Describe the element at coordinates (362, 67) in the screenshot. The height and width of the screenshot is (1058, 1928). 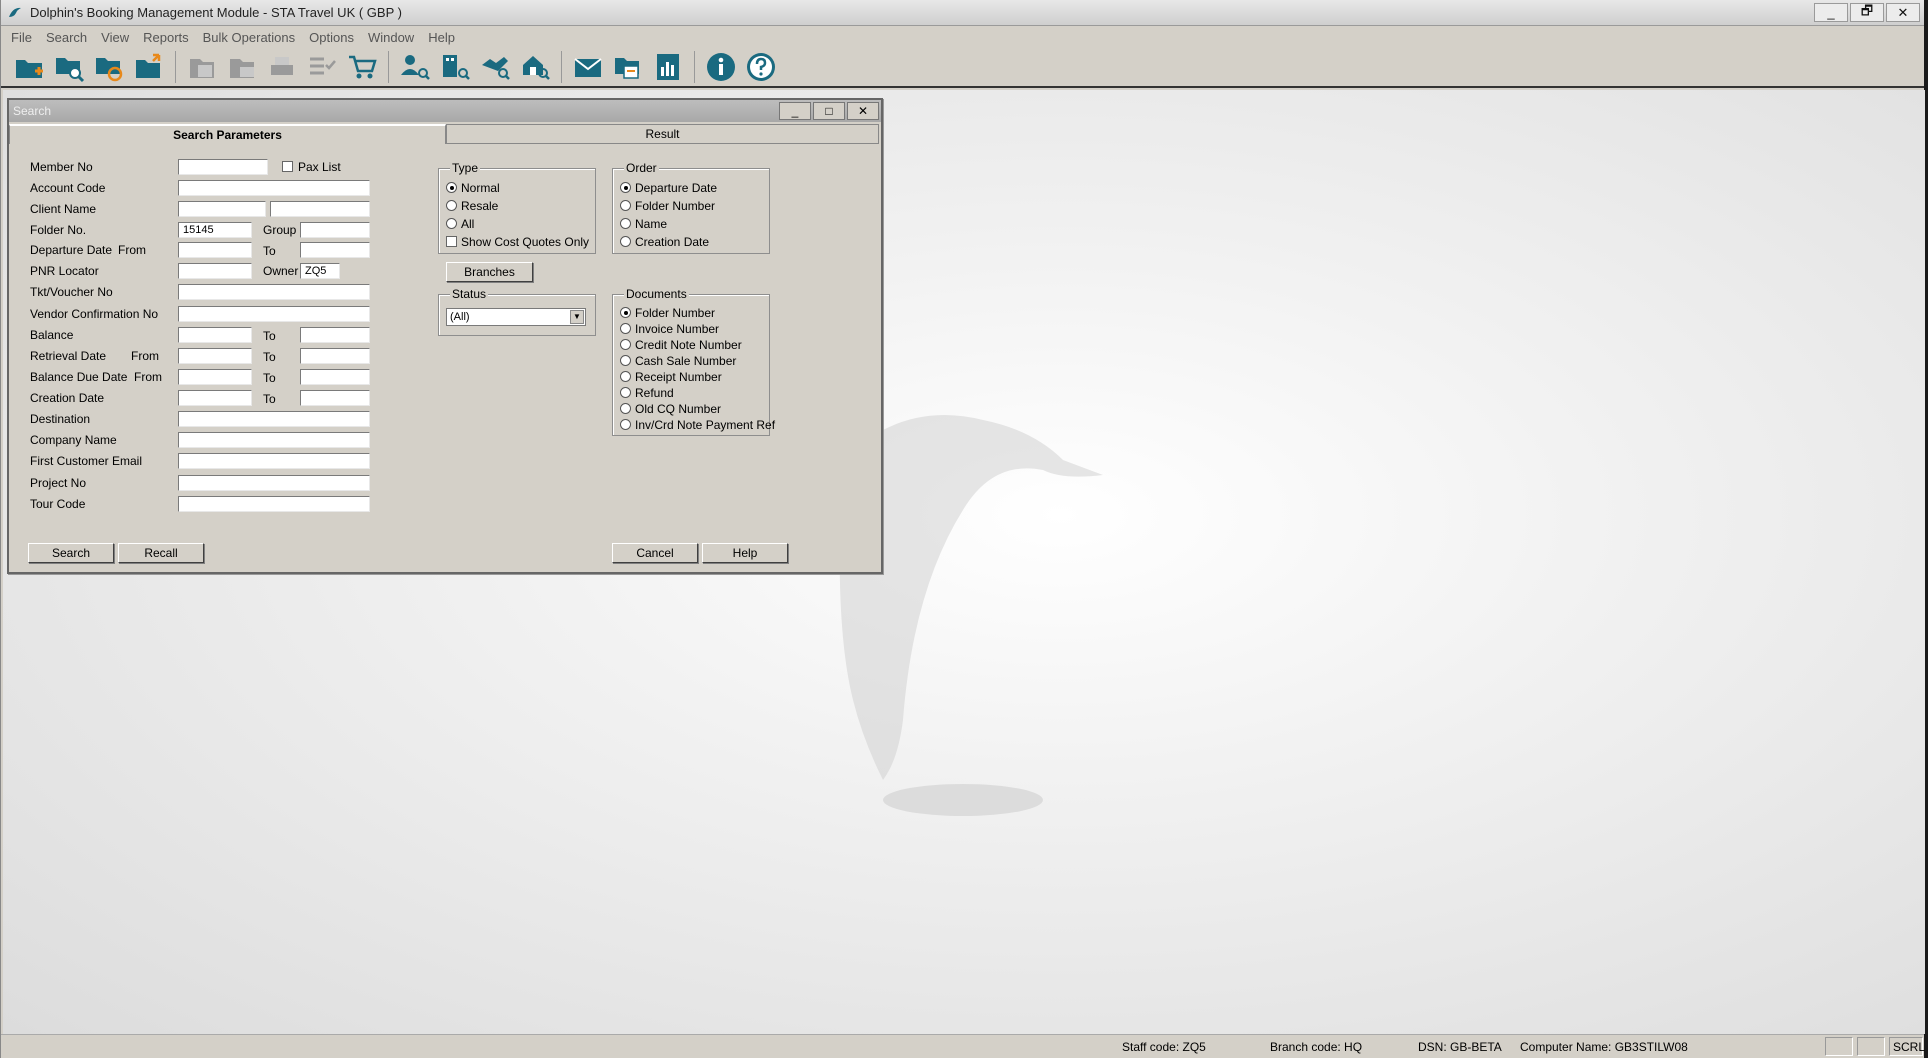
I see `cart-icon` at that location.